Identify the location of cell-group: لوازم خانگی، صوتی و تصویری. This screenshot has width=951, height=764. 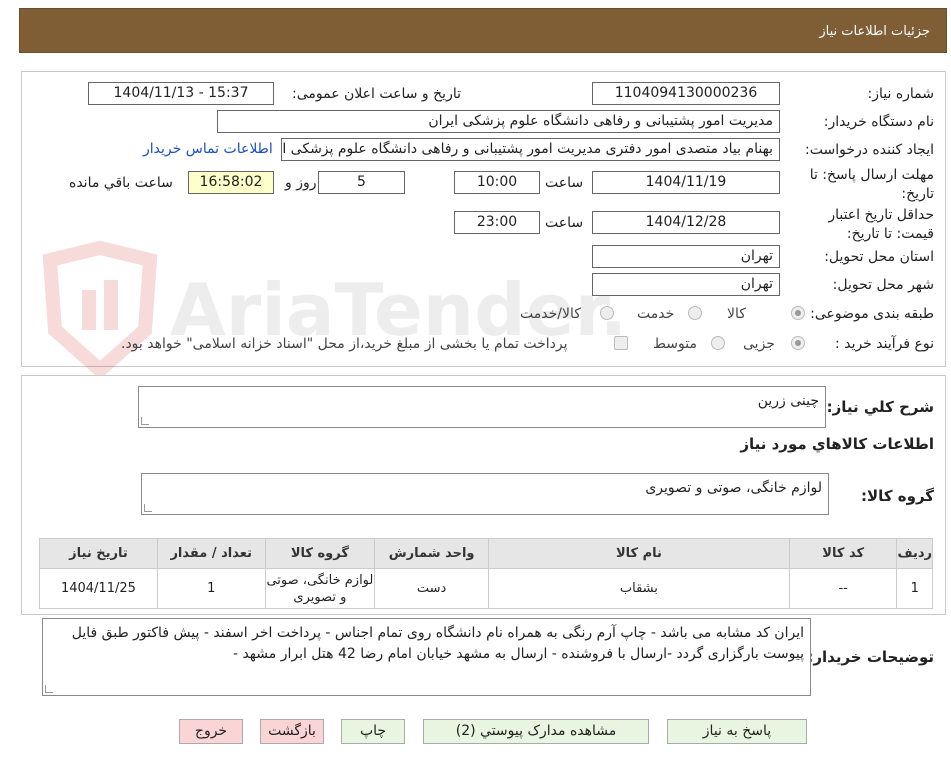
(320, 588).